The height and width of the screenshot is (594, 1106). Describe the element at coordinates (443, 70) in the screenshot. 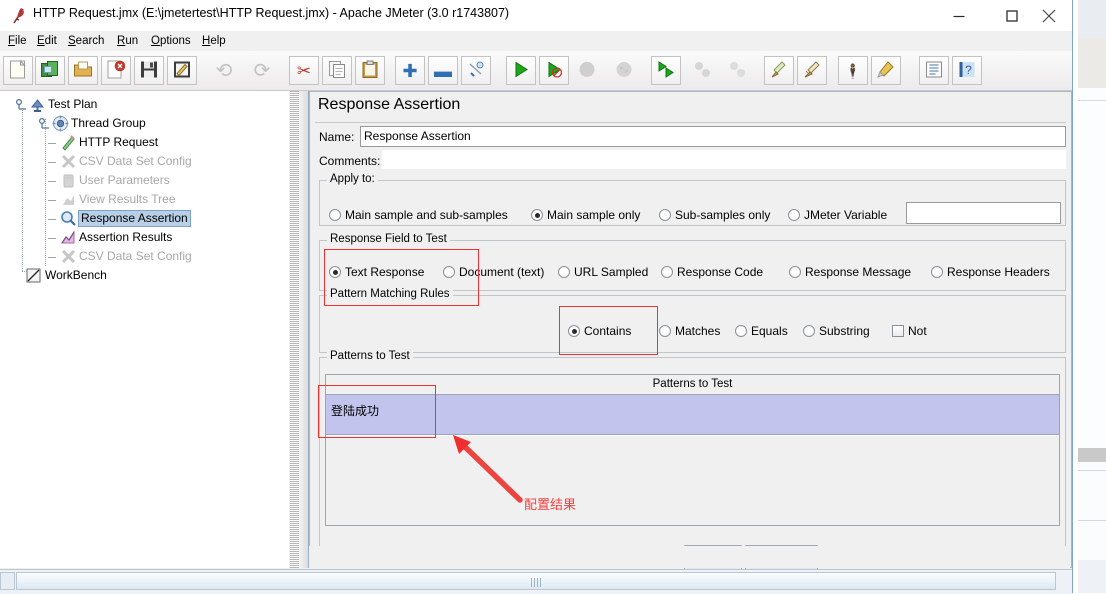

I see `collapse-all-button: ▬` at that location.